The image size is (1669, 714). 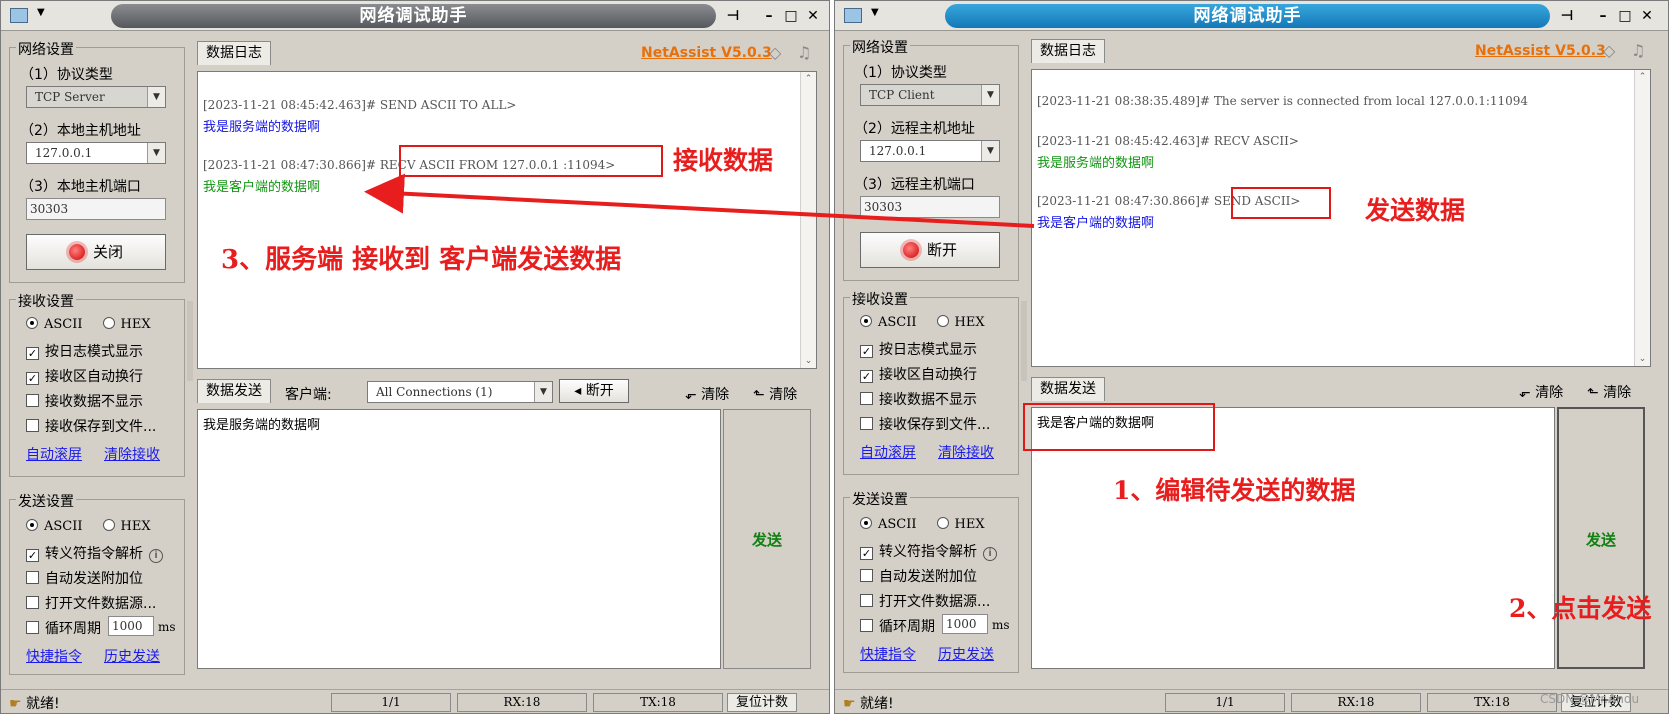 I want to click on annotation-arrow, so click(x=699, y=200).